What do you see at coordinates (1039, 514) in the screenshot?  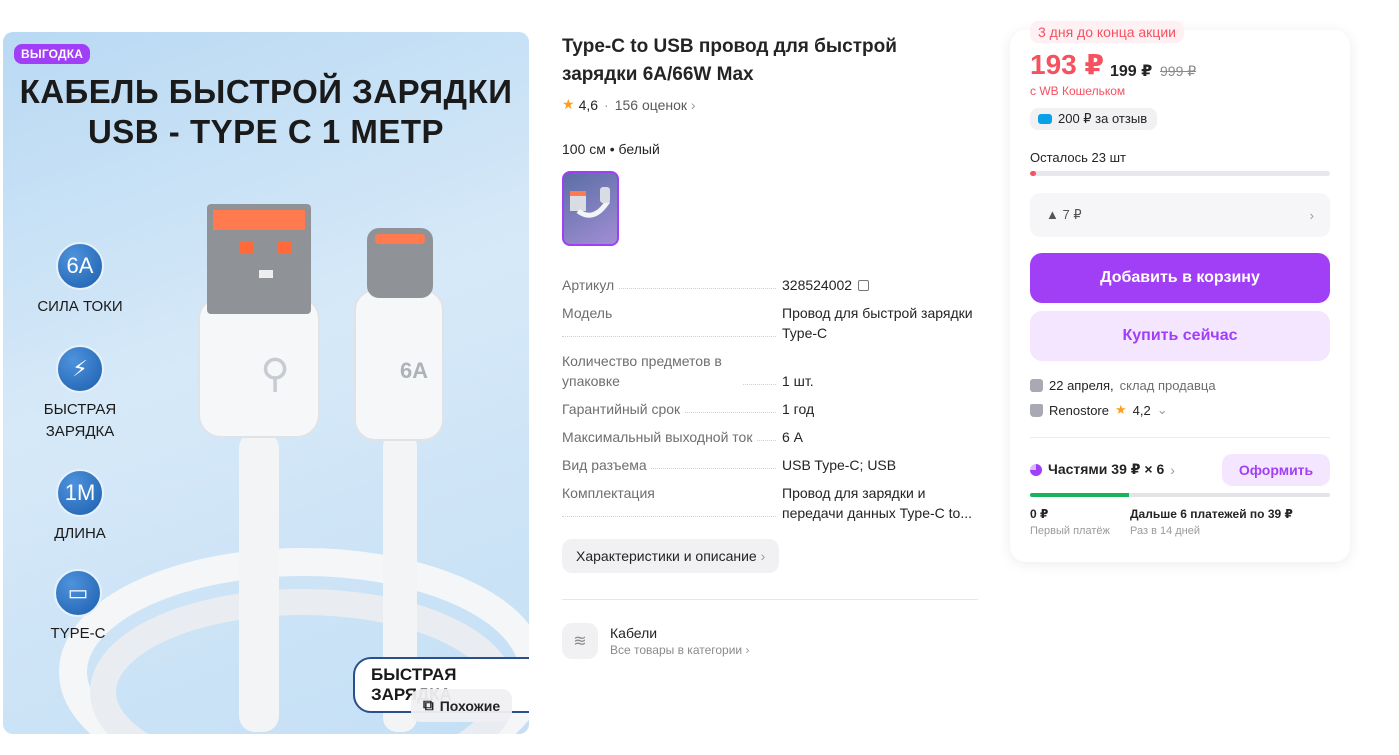 I see `first-payment-amount: 0 ₽` at bounding box center [1039, 514].